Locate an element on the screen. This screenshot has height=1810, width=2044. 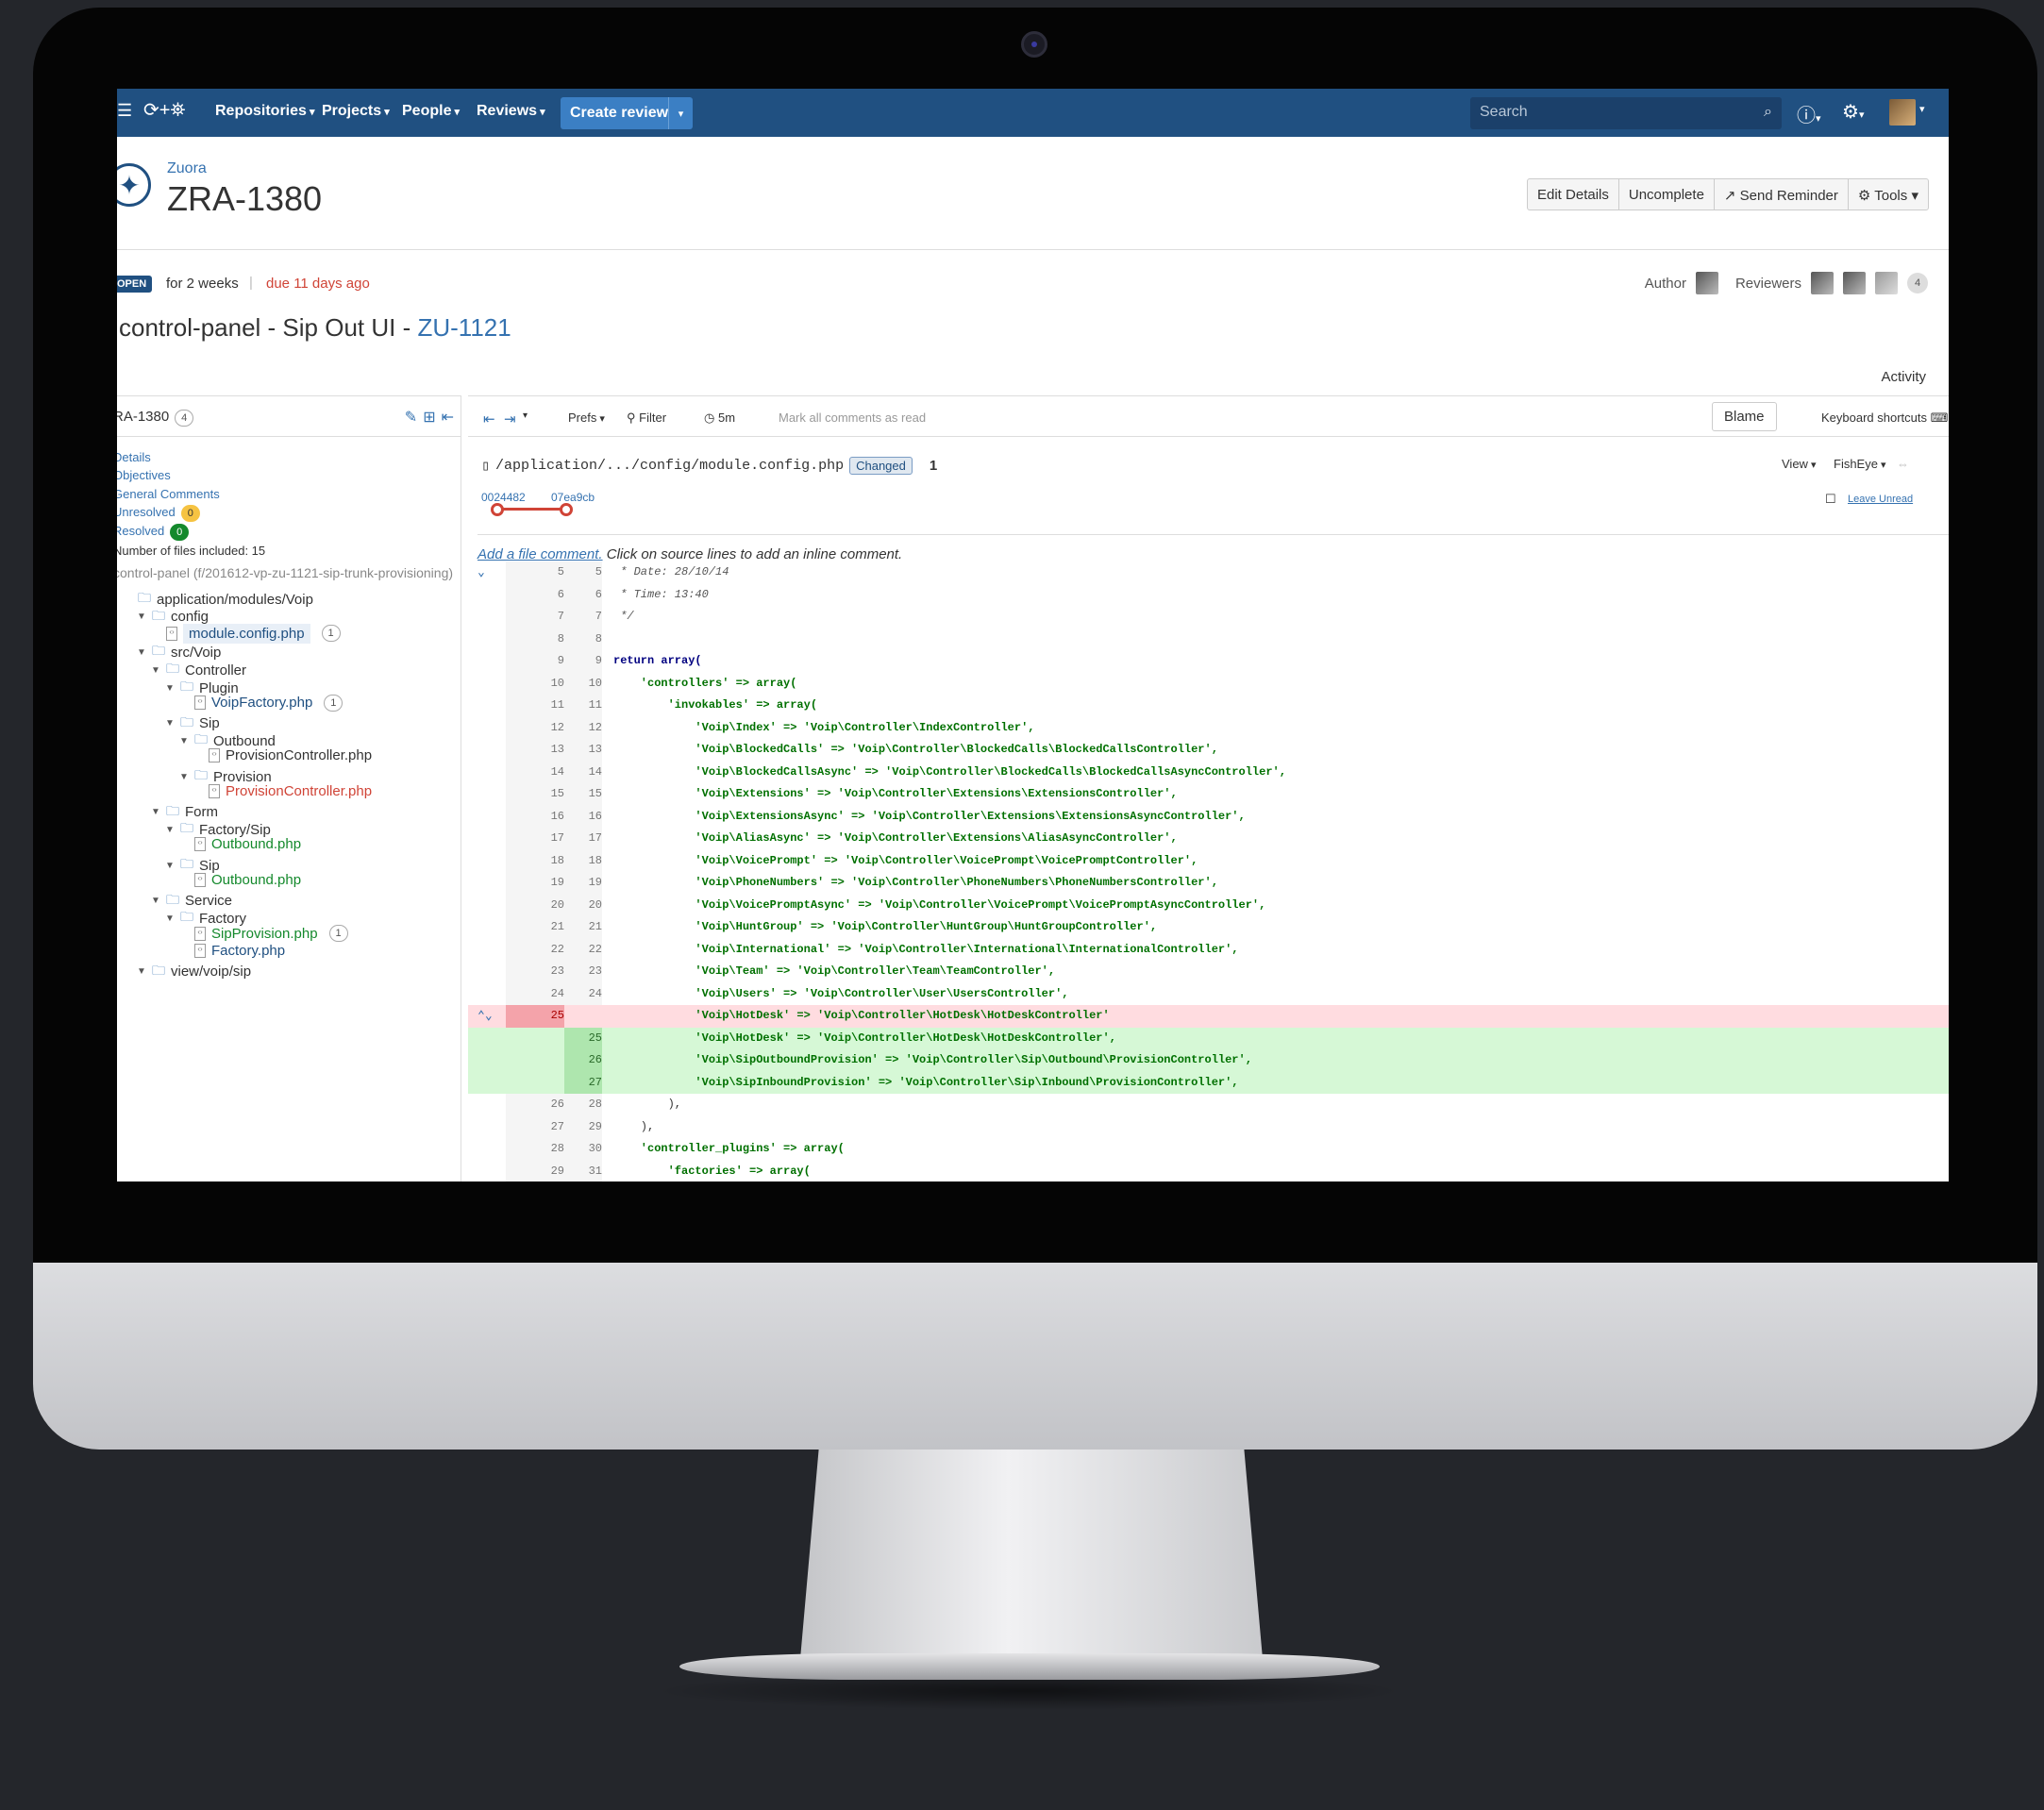
edit-details-button: Edit Details is located at coordinates (1573, 194).